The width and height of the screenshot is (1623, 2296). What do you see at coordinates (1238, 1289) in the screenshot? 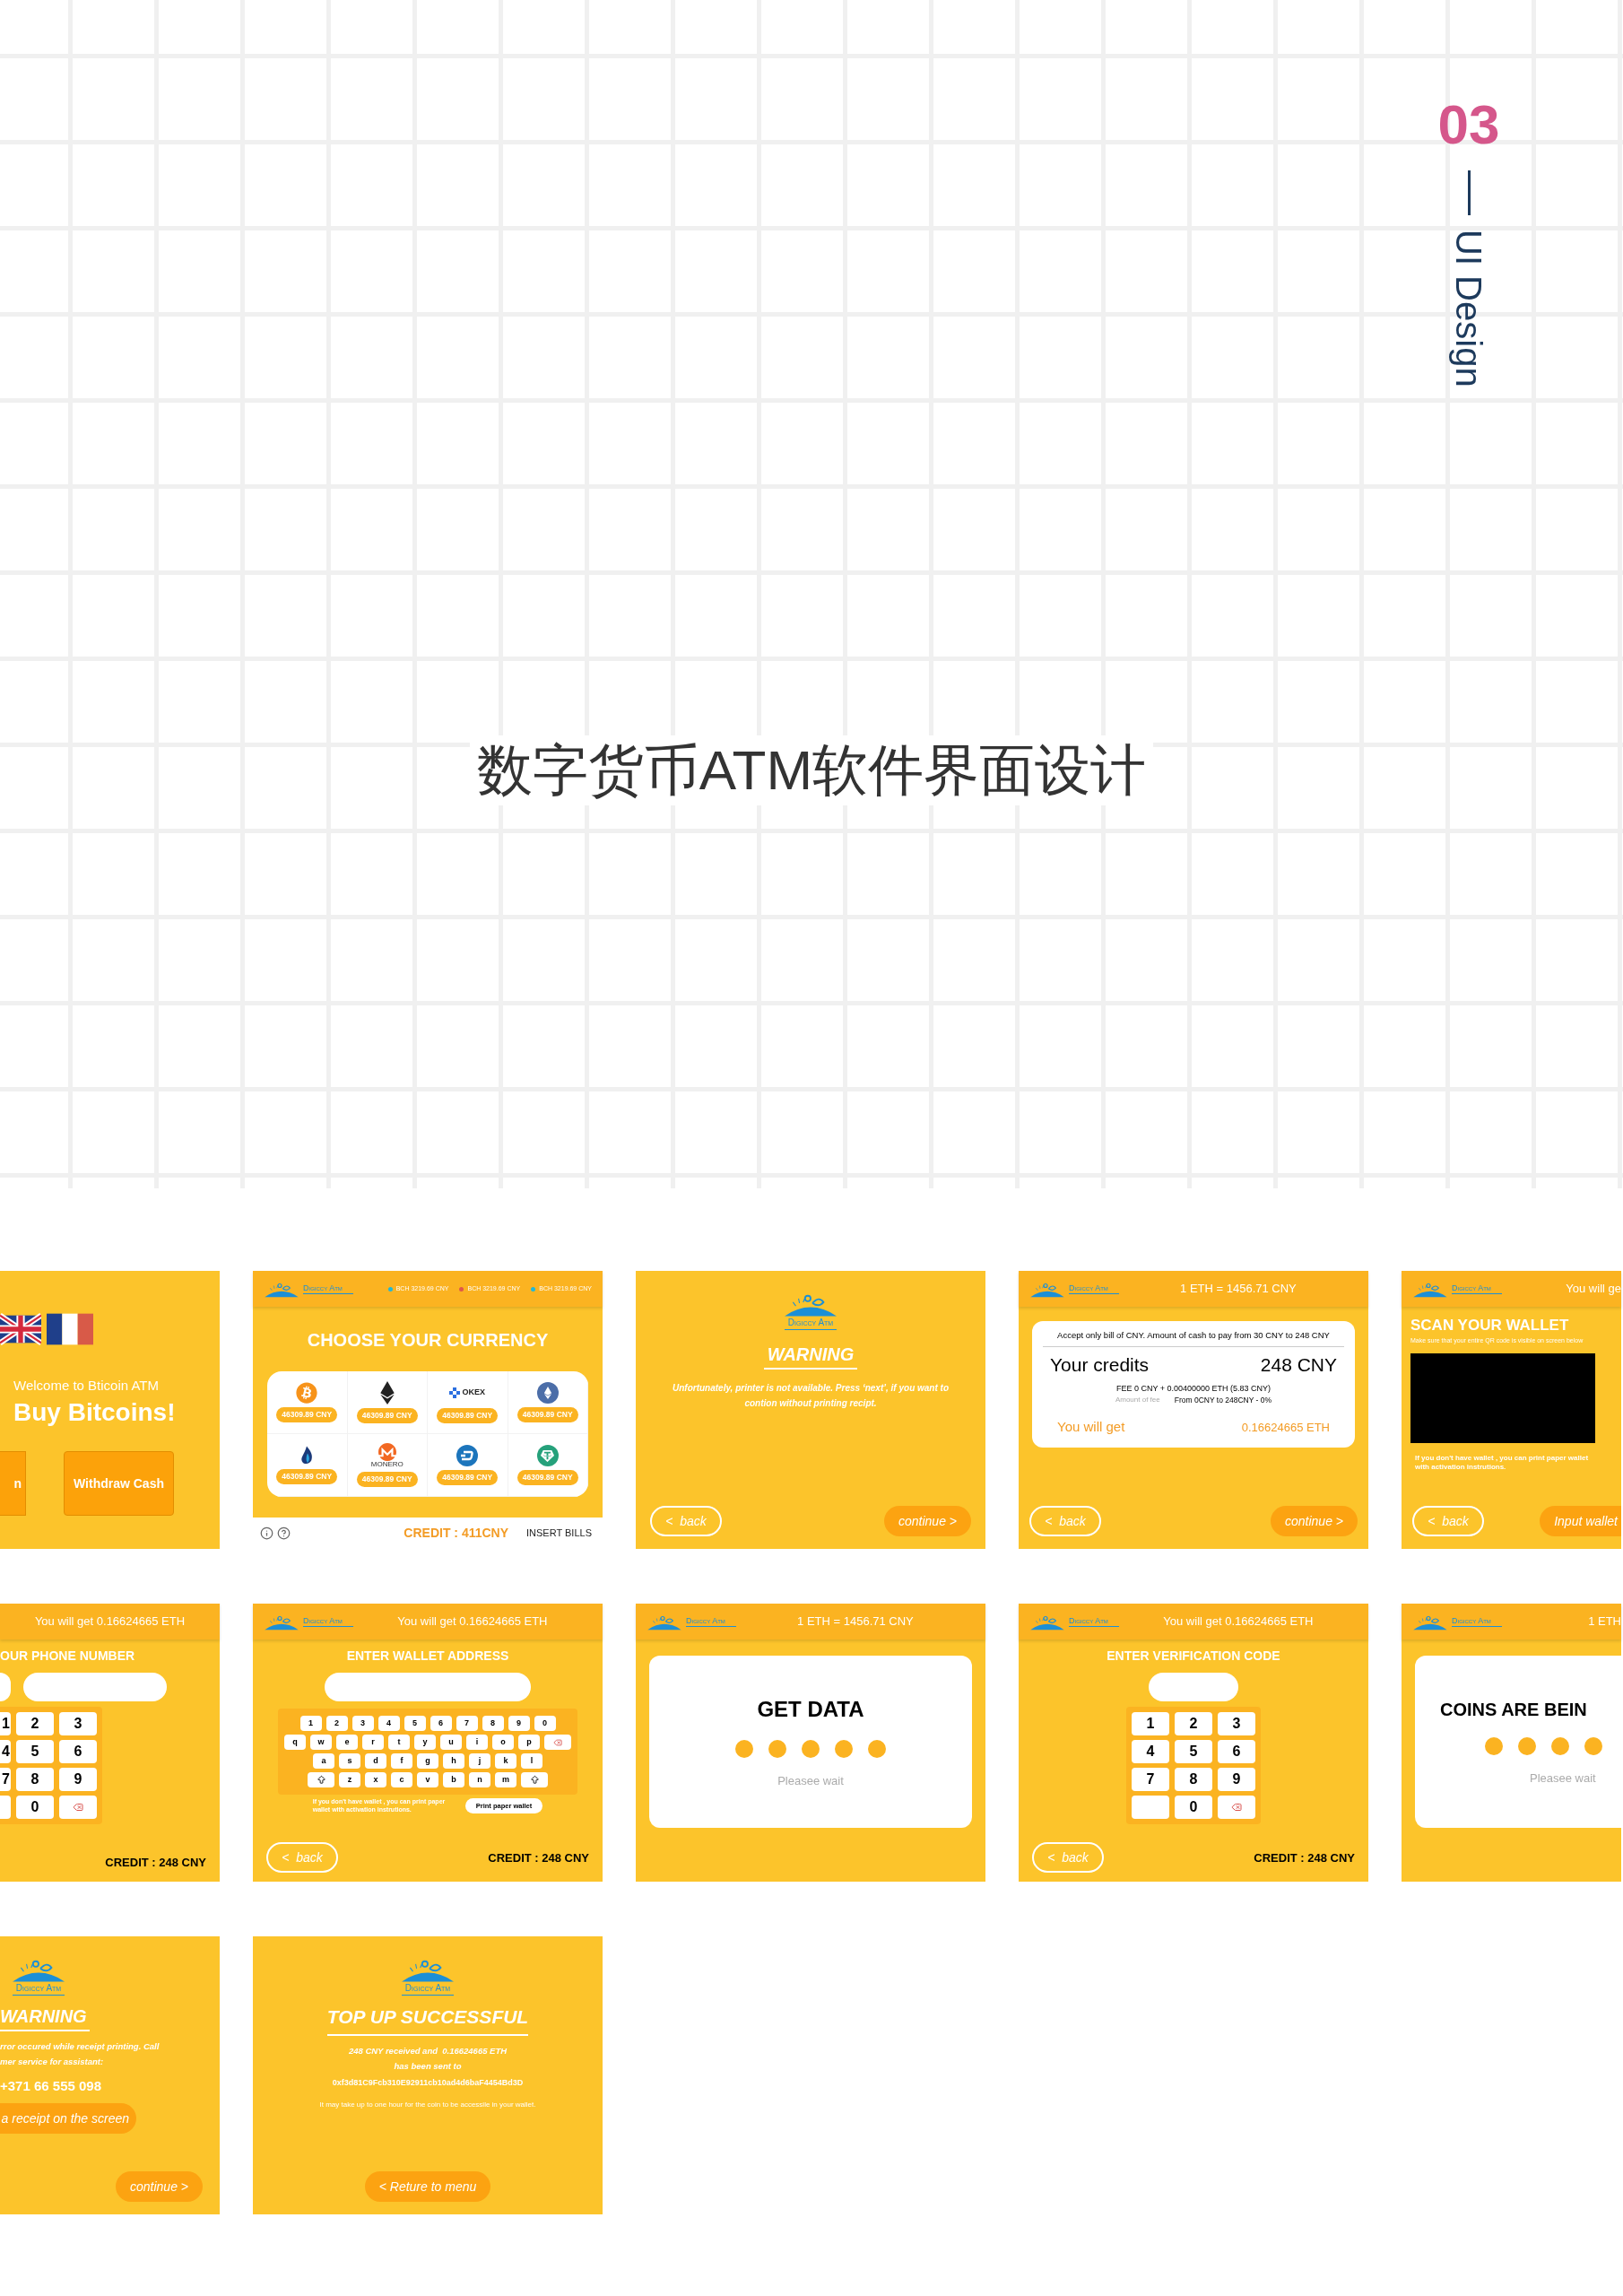
I see `header-text: 1 ETH = 1456.71 CNY` at bounding box center [1238, 1289].